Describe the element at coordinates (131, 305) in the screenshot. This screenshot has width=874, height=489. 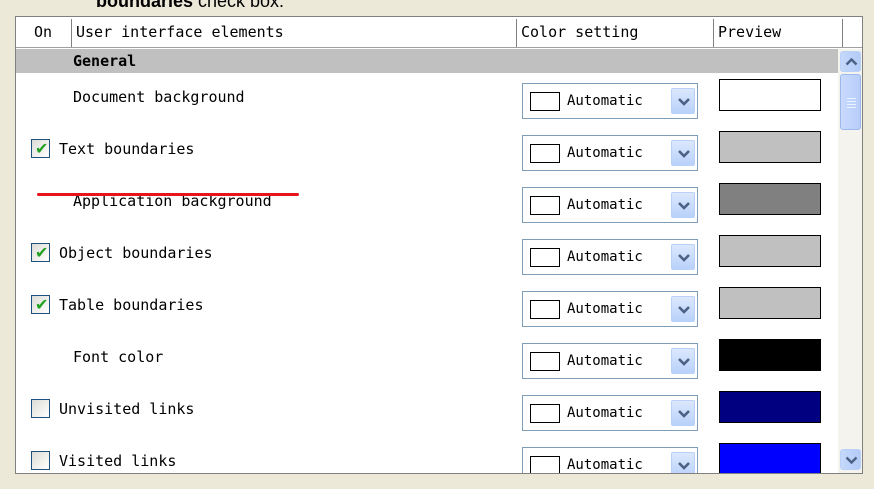
I see `row-label: Table boundaries` at that location.